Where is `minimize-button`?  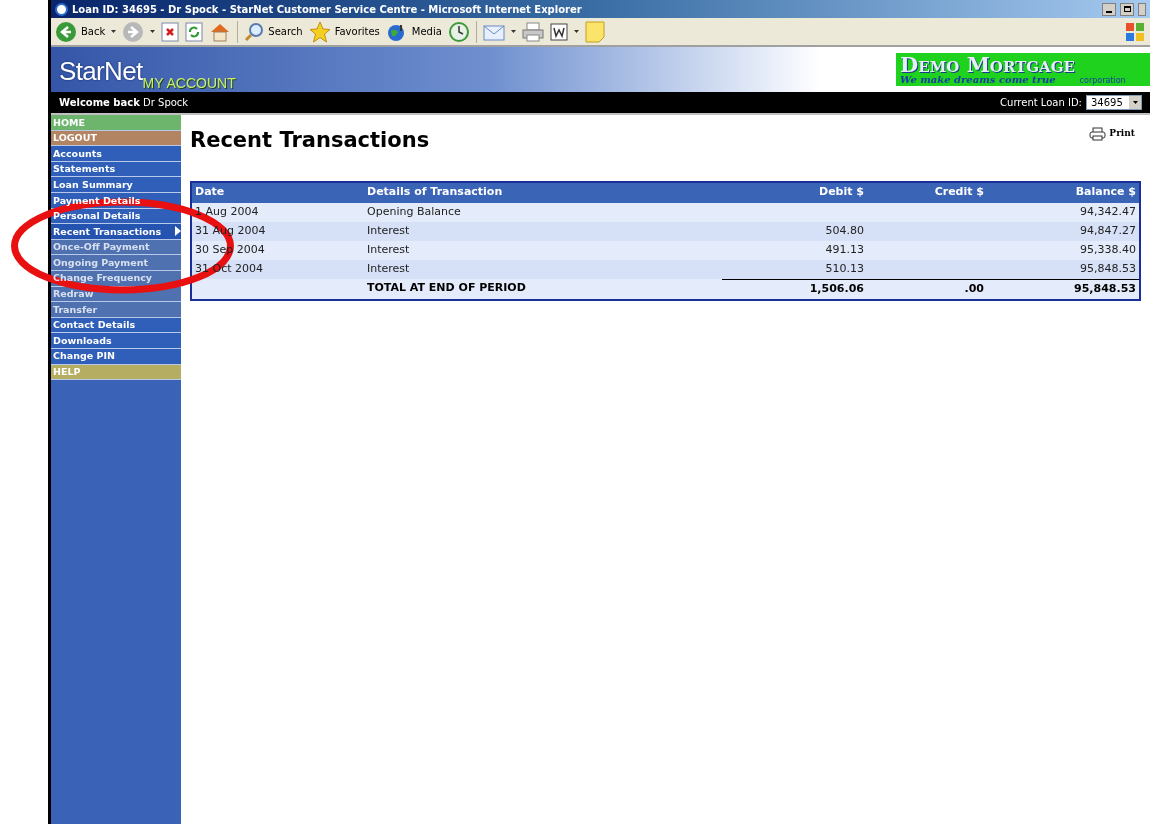
minimize-button is located at coordinates (1109, 9).